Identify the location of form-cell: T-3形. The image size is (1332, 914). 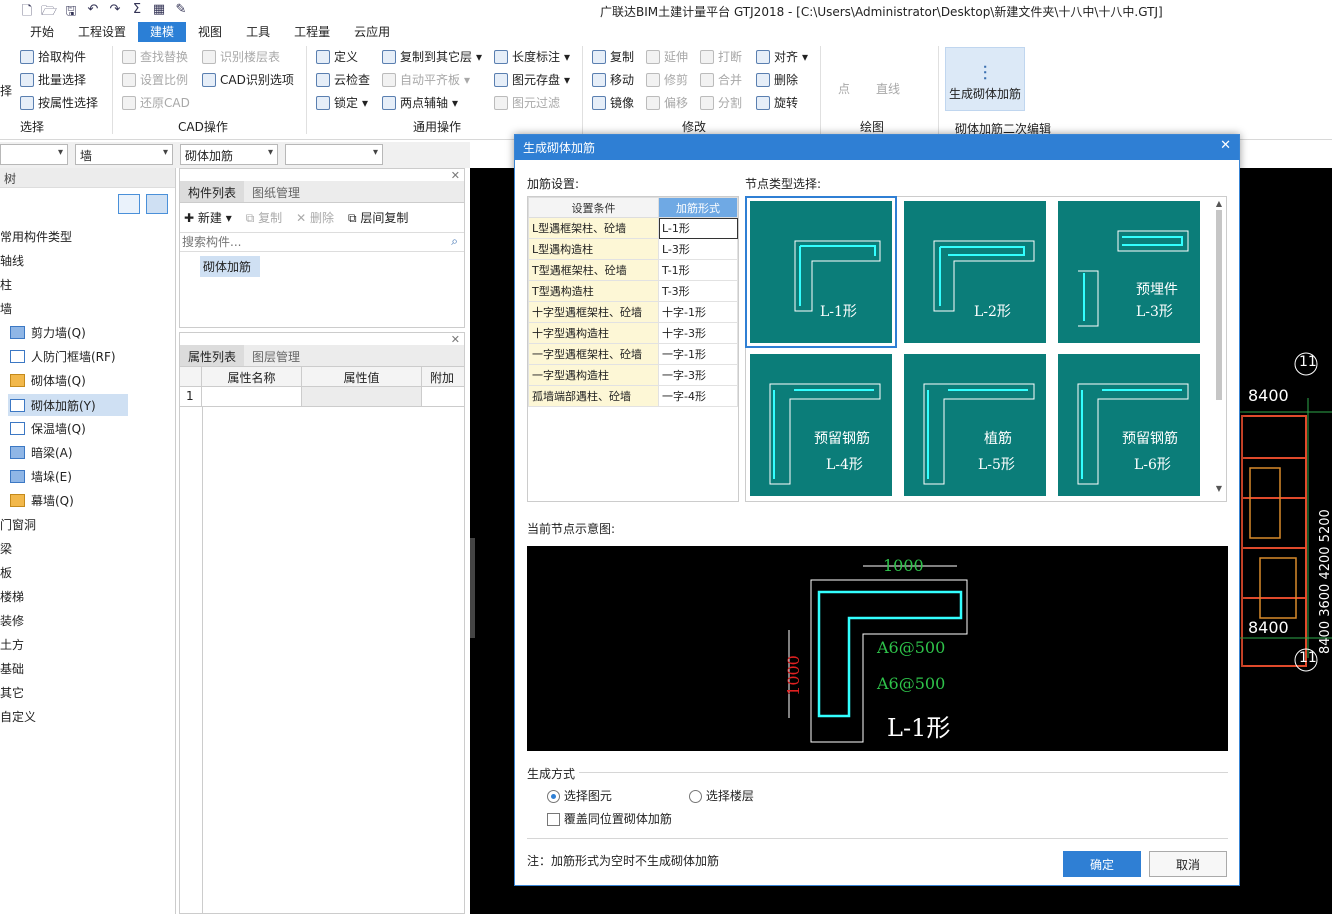
(698, 291).